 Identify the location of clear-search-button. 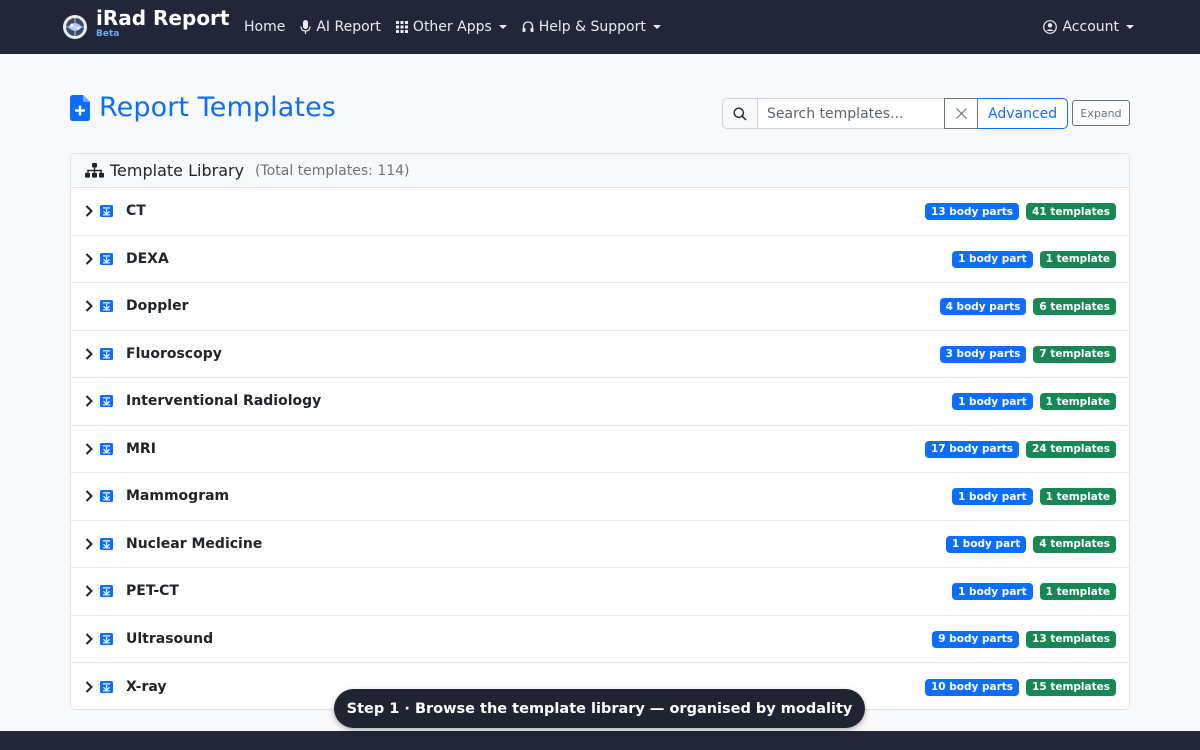
(961, 113).